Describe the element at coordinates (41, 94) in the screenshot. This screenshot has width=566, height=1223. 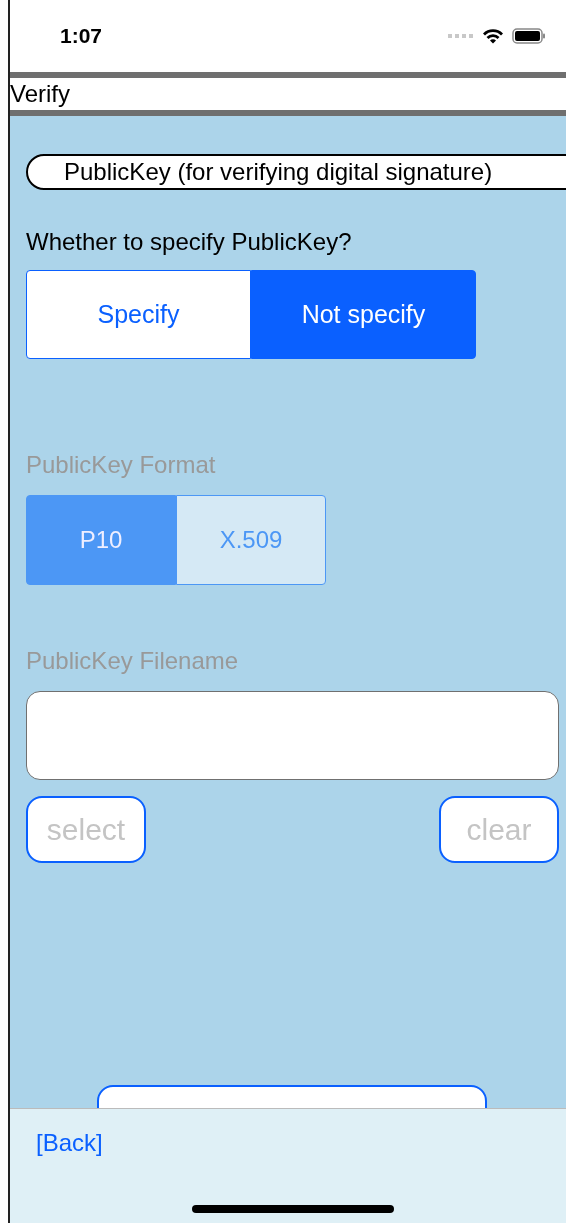
I see `screen-title: Verify` at that location.